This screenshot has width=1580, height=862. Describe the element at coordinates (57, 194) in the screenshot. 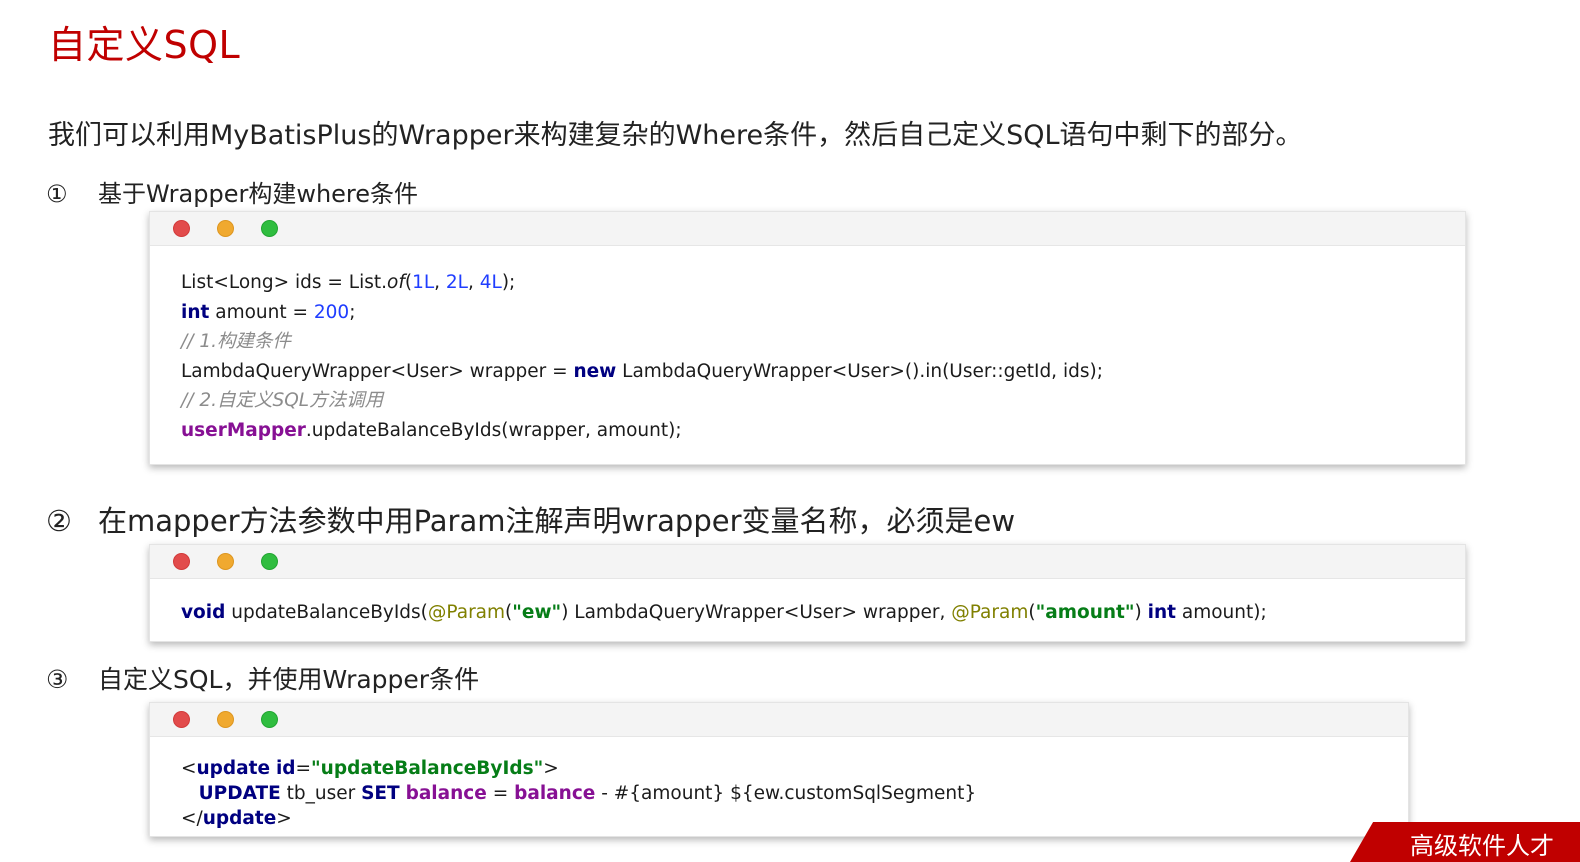

I see `step-number: ①` at that location.